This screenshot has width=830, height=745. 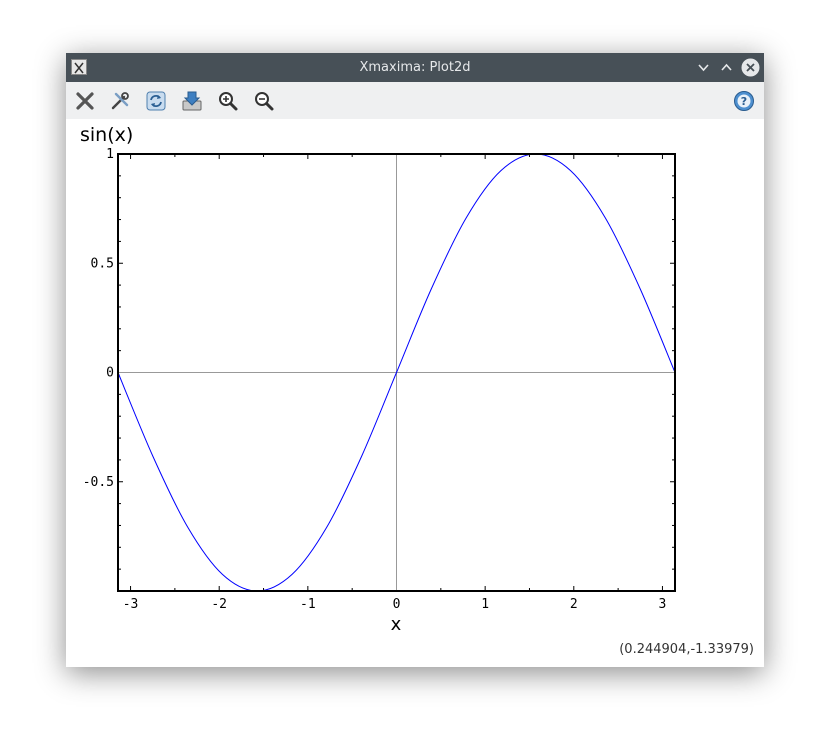 I want to click on help-icon: ?, so click(x=744, y=101).